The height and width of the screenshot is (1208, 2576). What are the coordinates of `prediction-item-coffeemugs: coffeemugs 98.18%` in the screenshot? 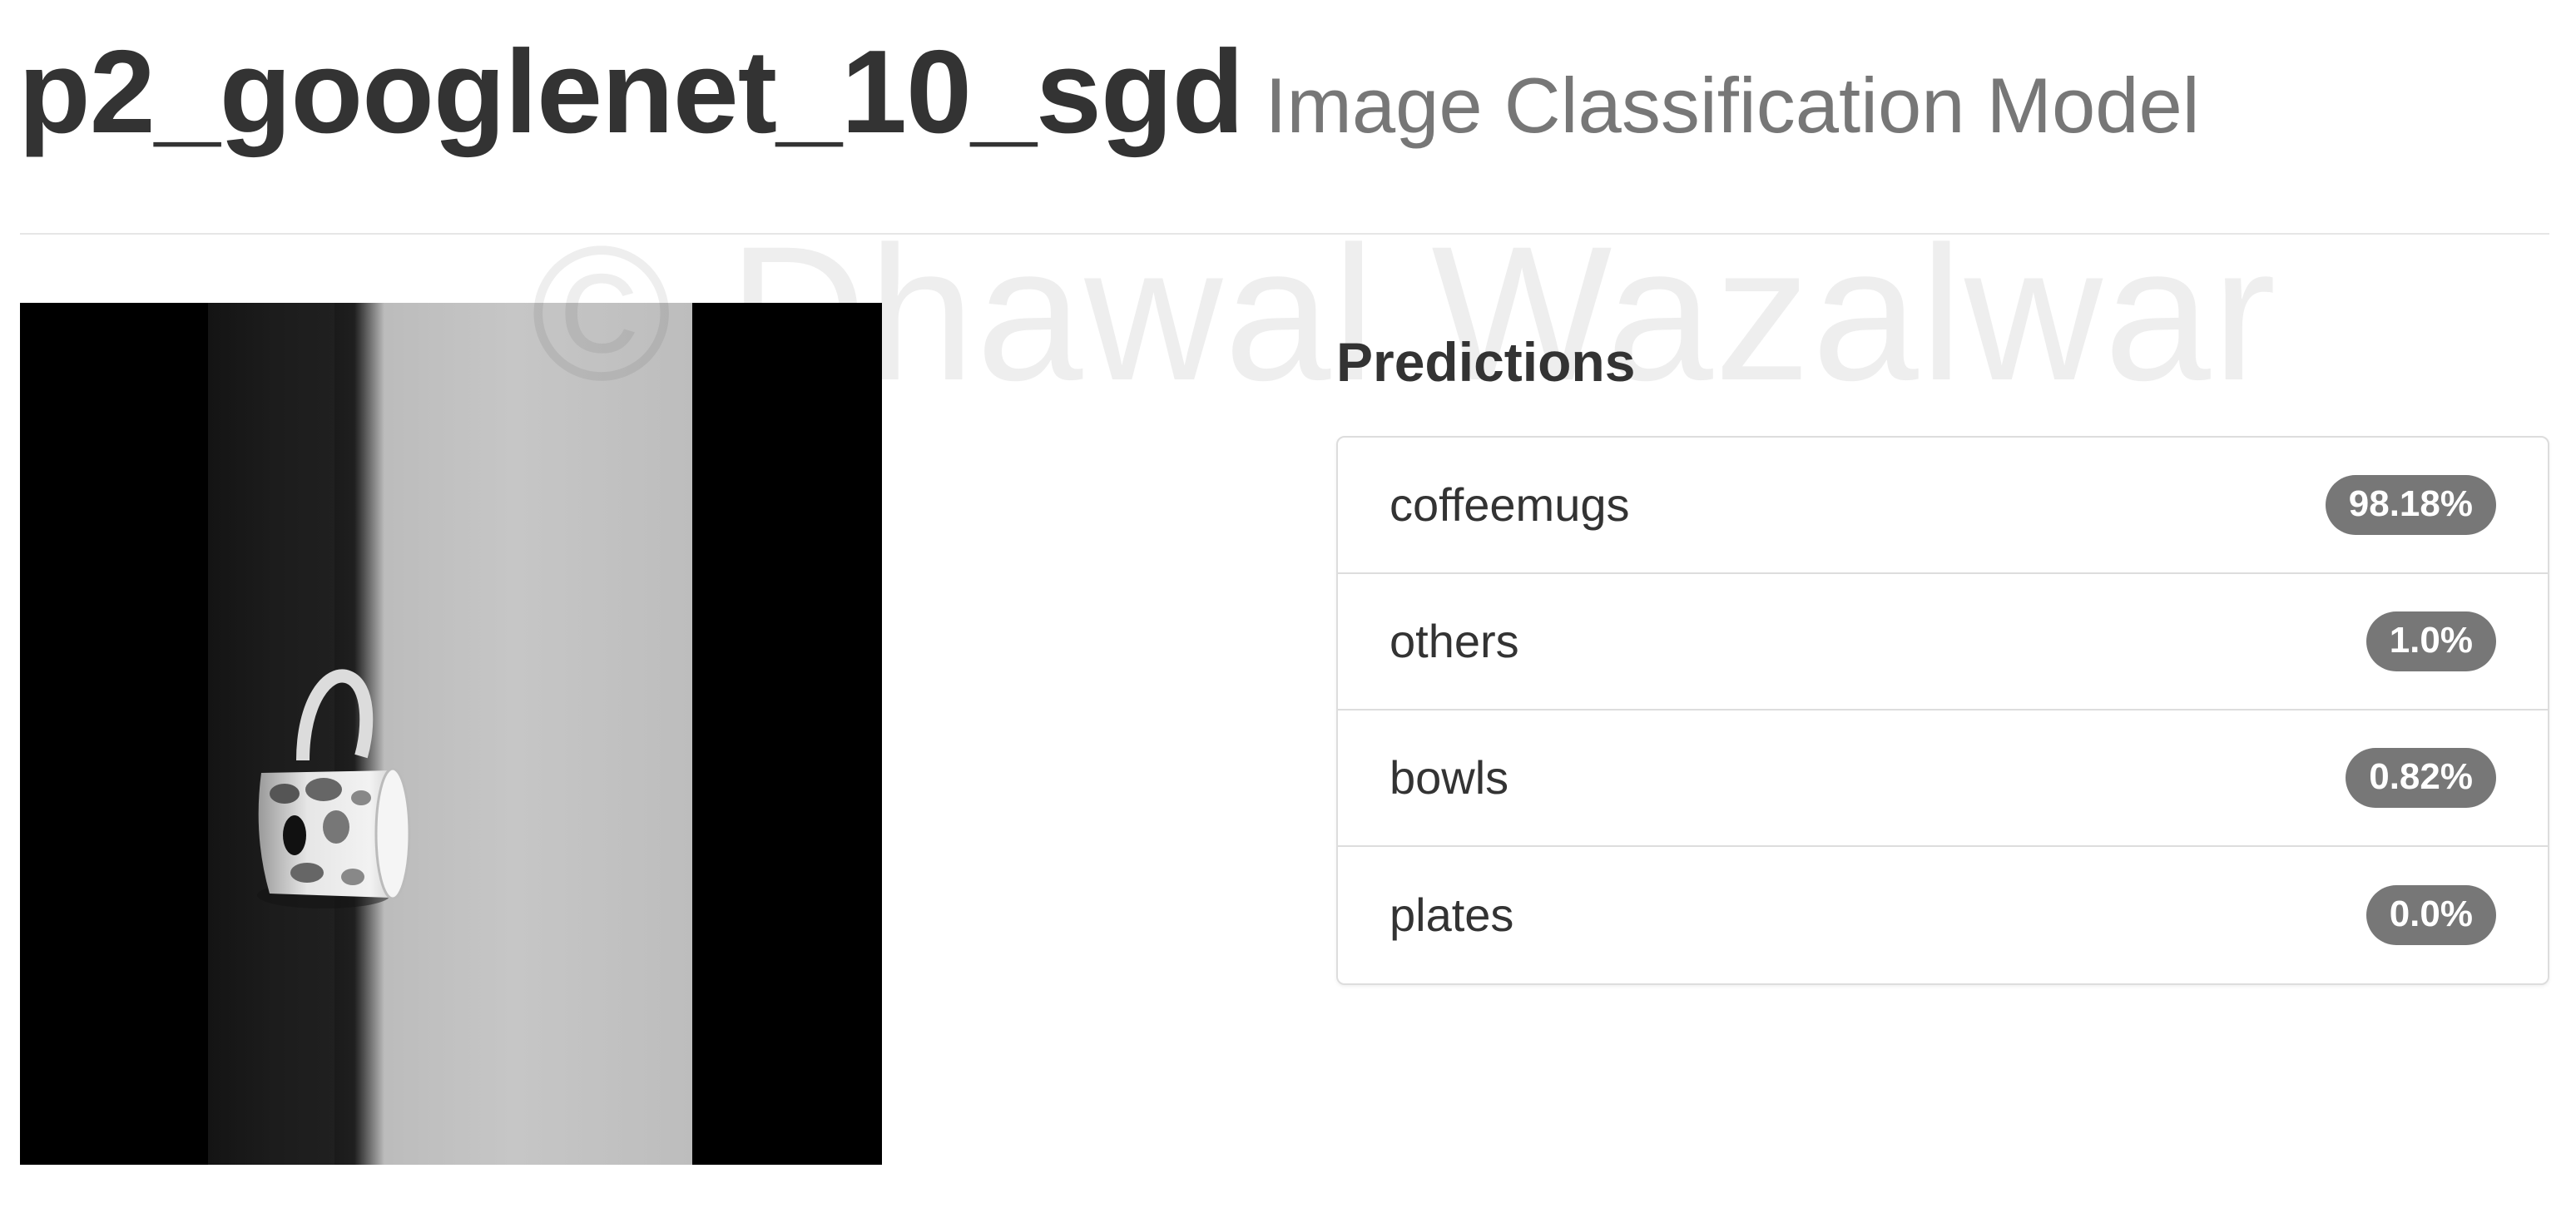 It's located at (1943, 506).